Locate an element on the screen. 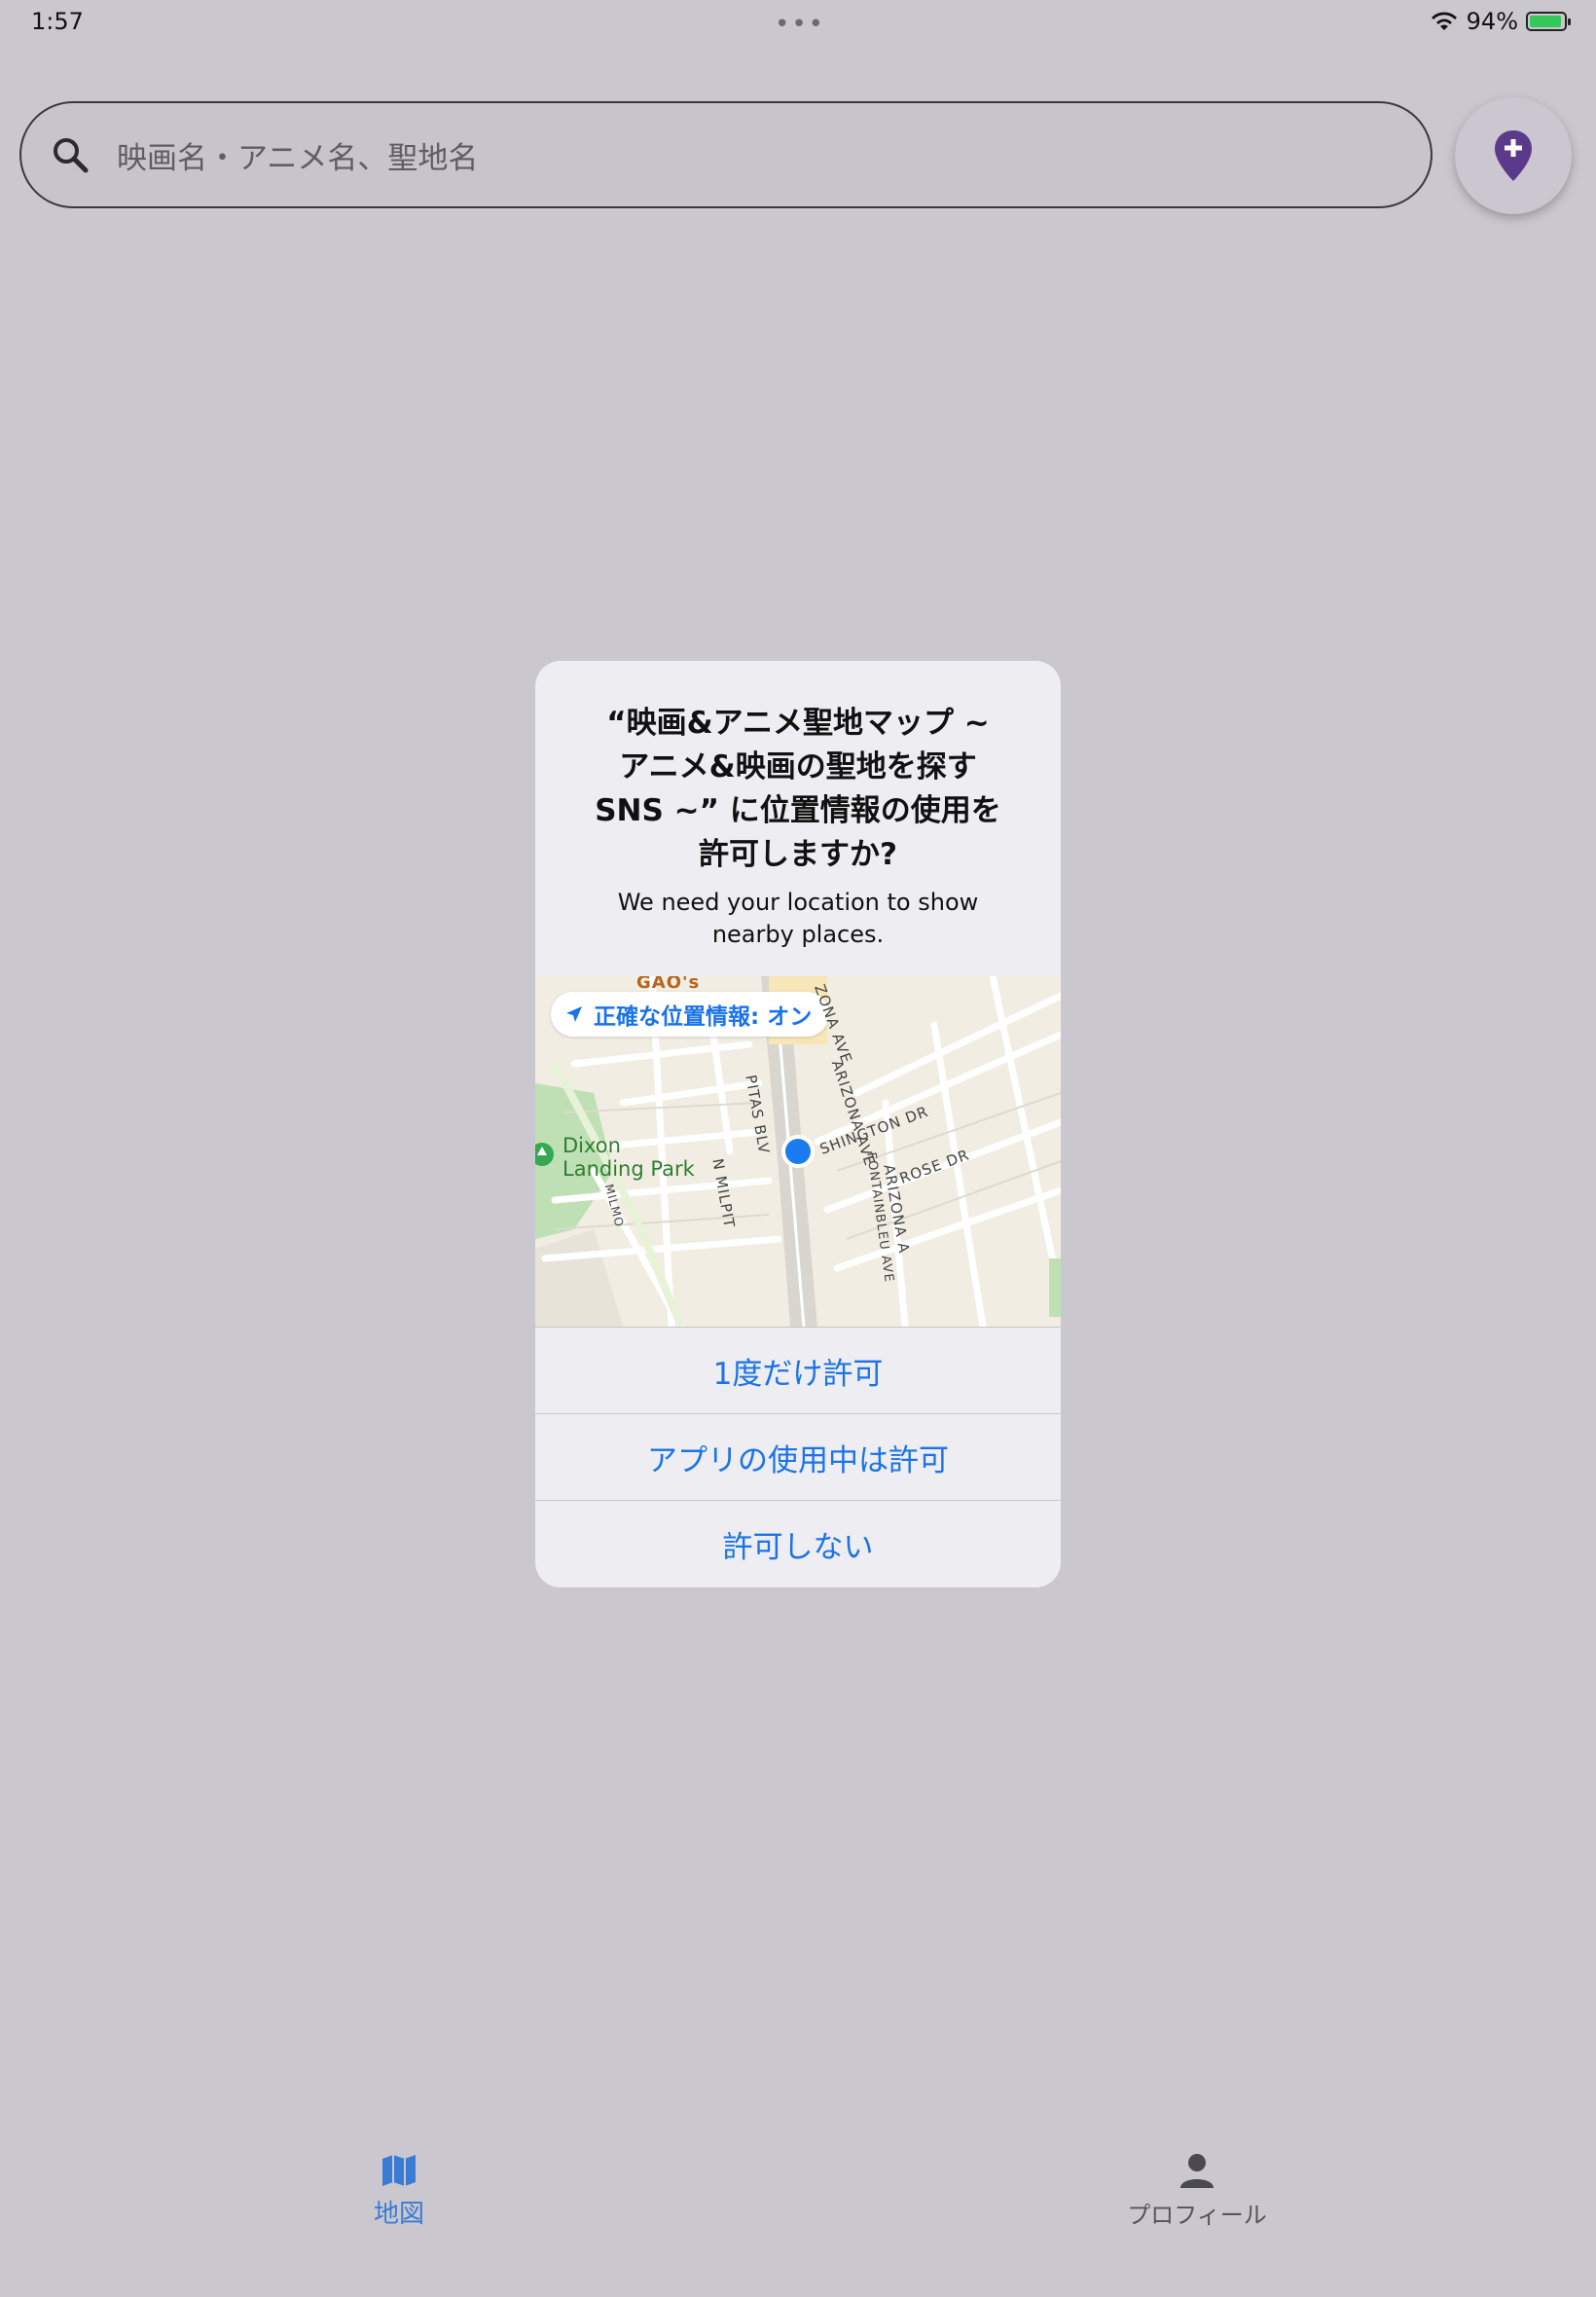 The width and height of the screenshot is (1596, 2297). map-icon is located at coordinates (399, 2170).